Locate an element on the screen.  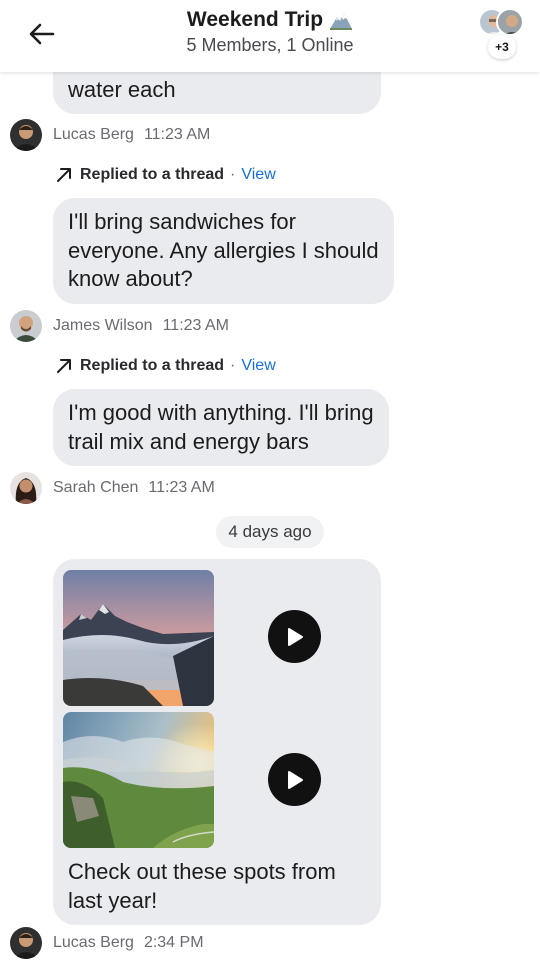
message-text-line: everyone. Any allergies I should is located at coordinates (223, 250).